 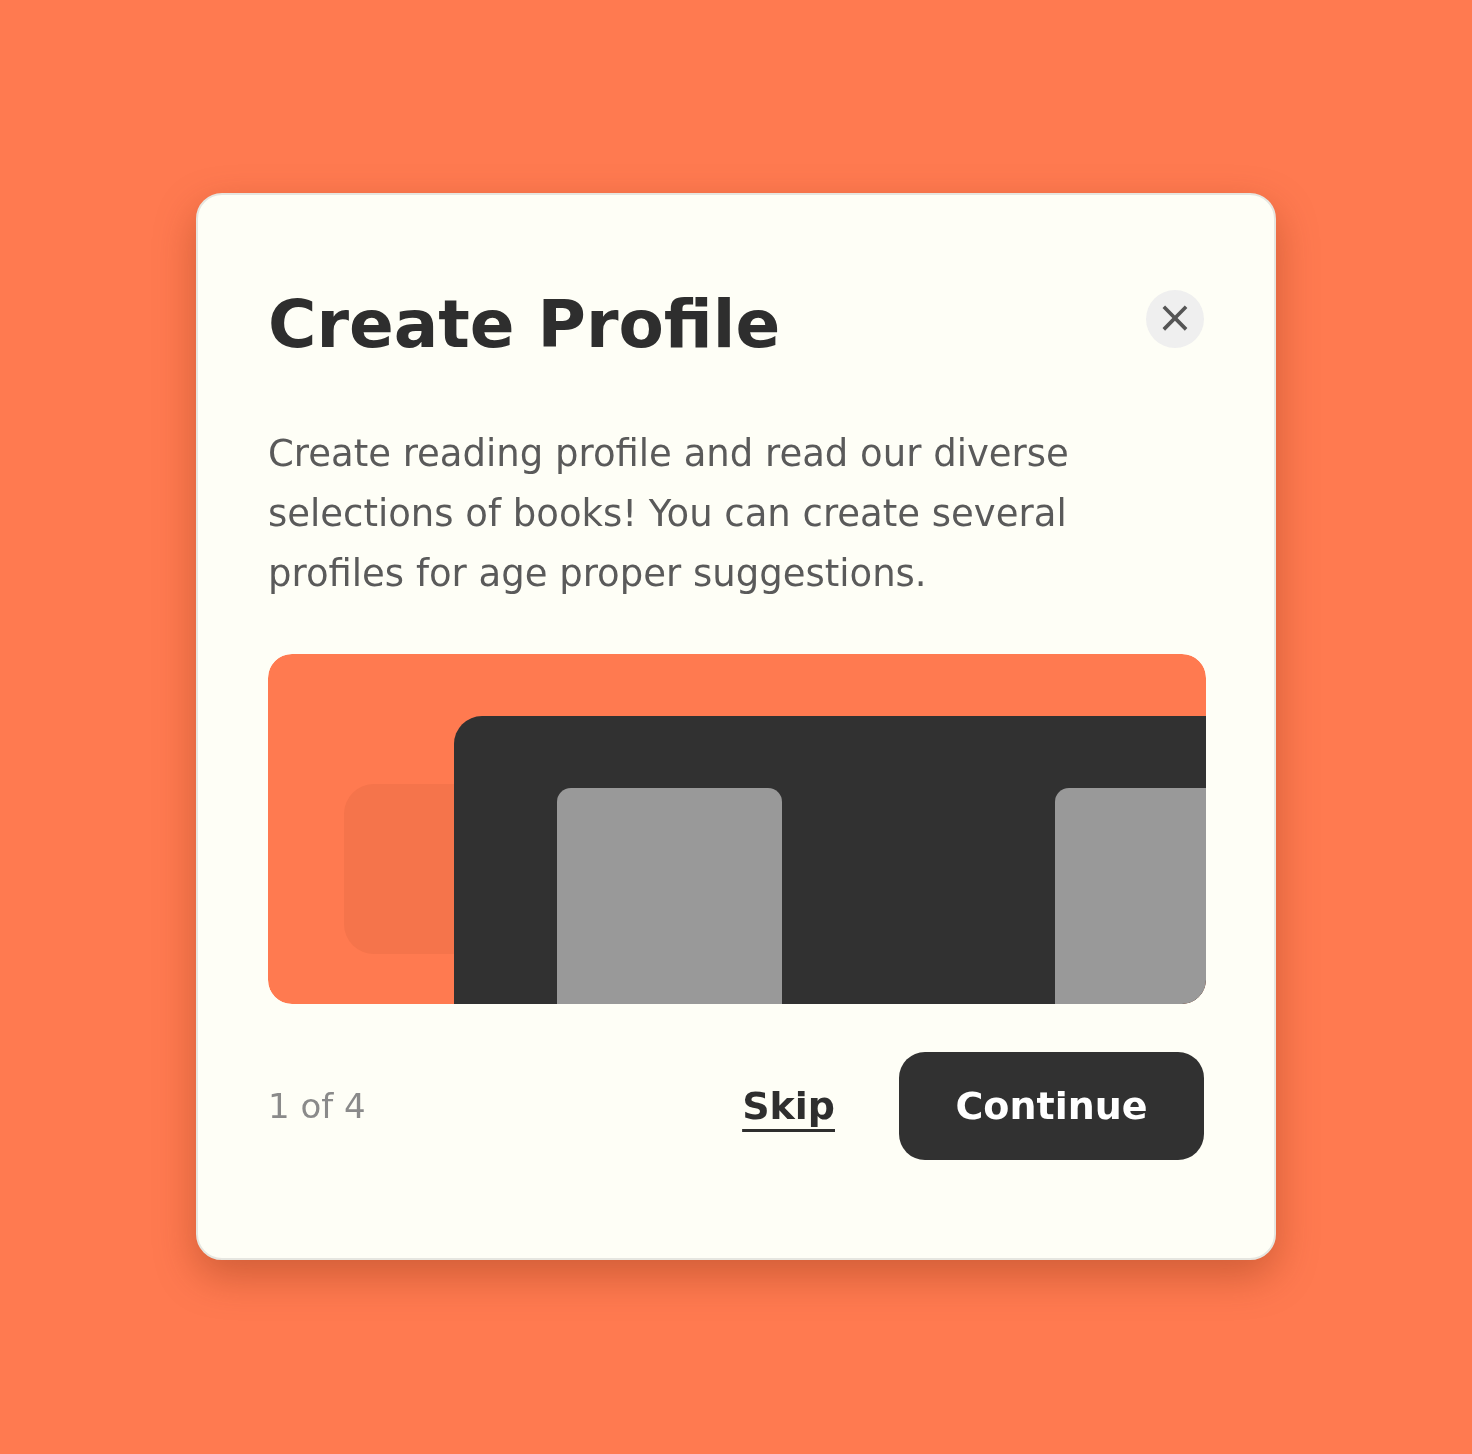 What do you see at coordinates (788, 1106) in the screenshot?
I see `skip-link: Skip` at bounding box center [788, 1106].